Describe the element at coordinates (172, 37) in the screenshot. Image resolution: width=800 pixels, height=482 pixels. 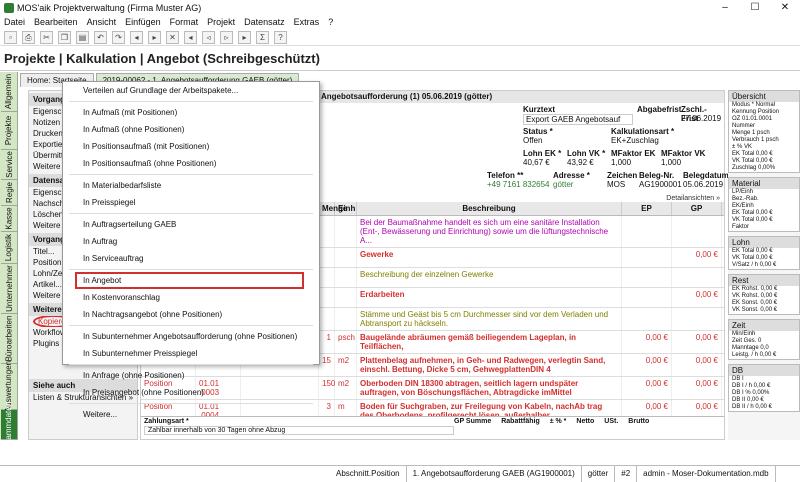
I see `close-doc-icon: ✕` at that location.